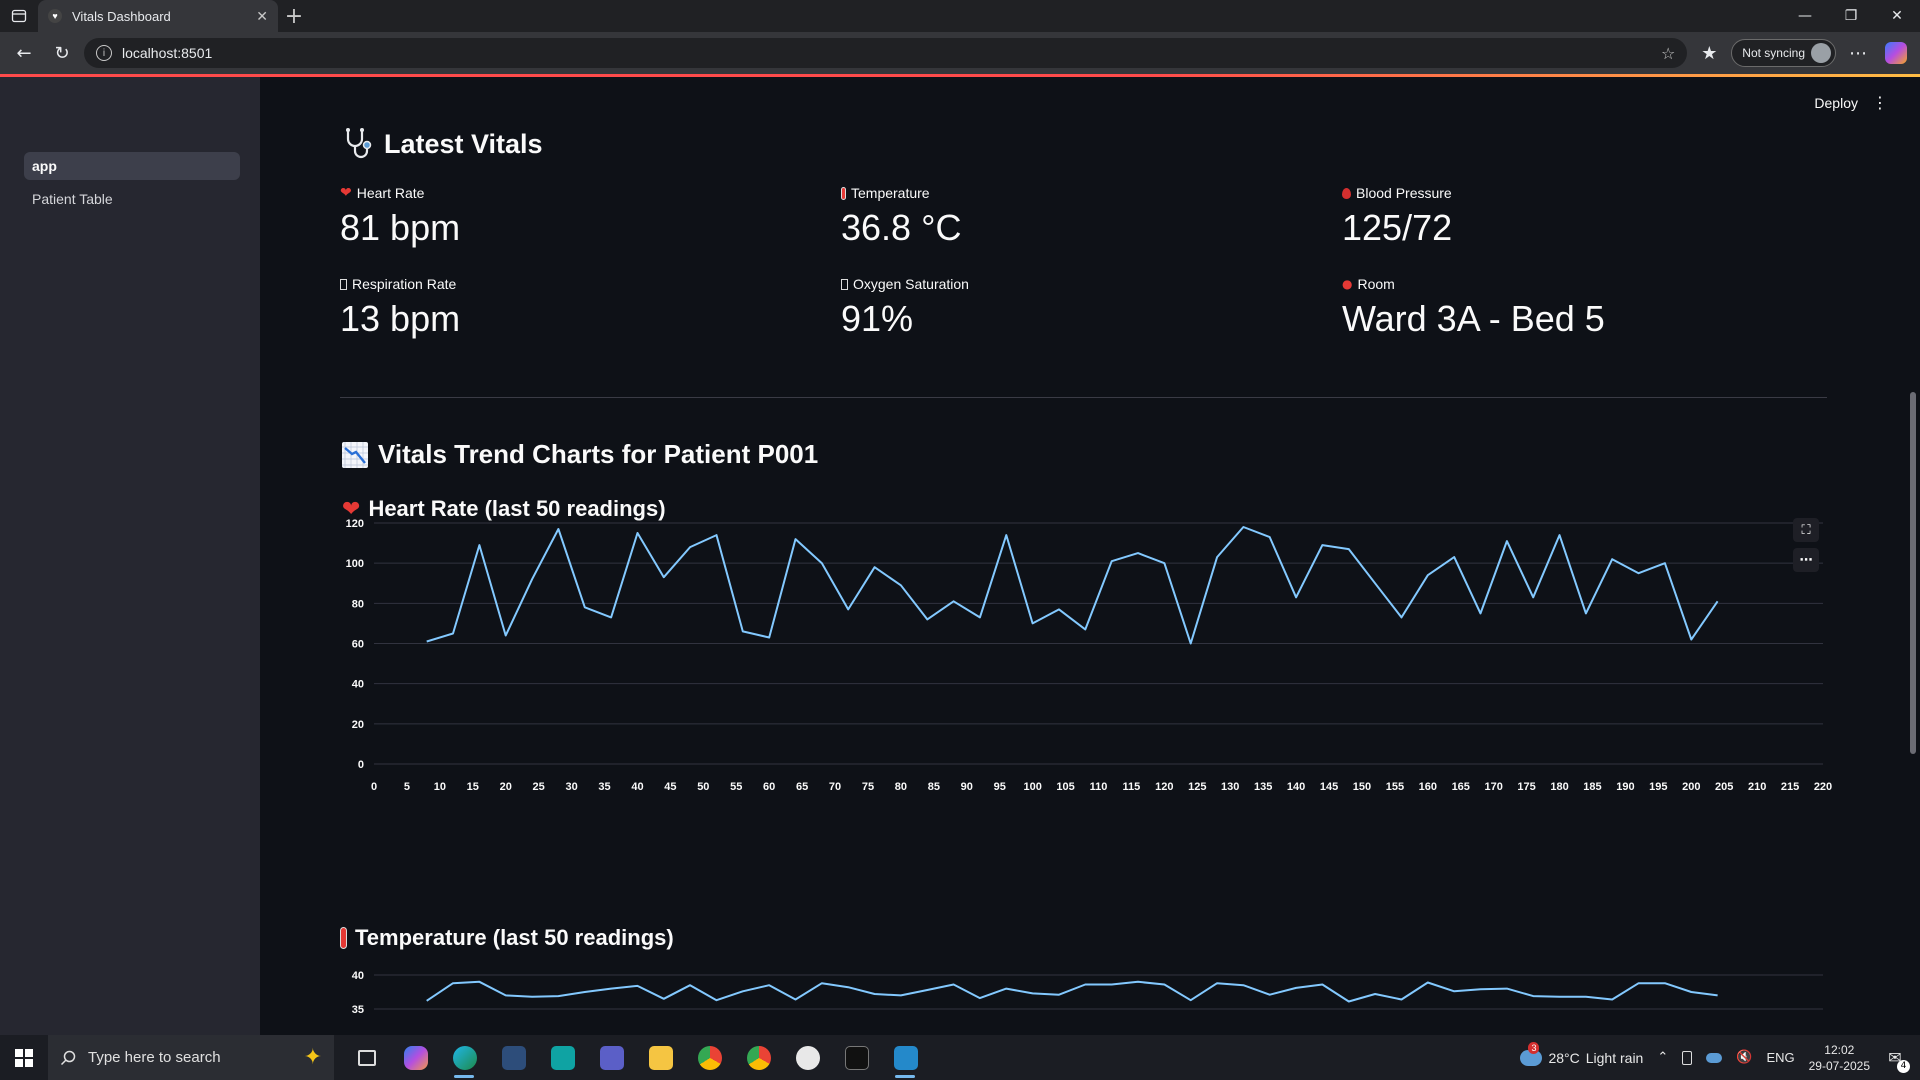  I want to click on copilot-button, so click(1896, 53).